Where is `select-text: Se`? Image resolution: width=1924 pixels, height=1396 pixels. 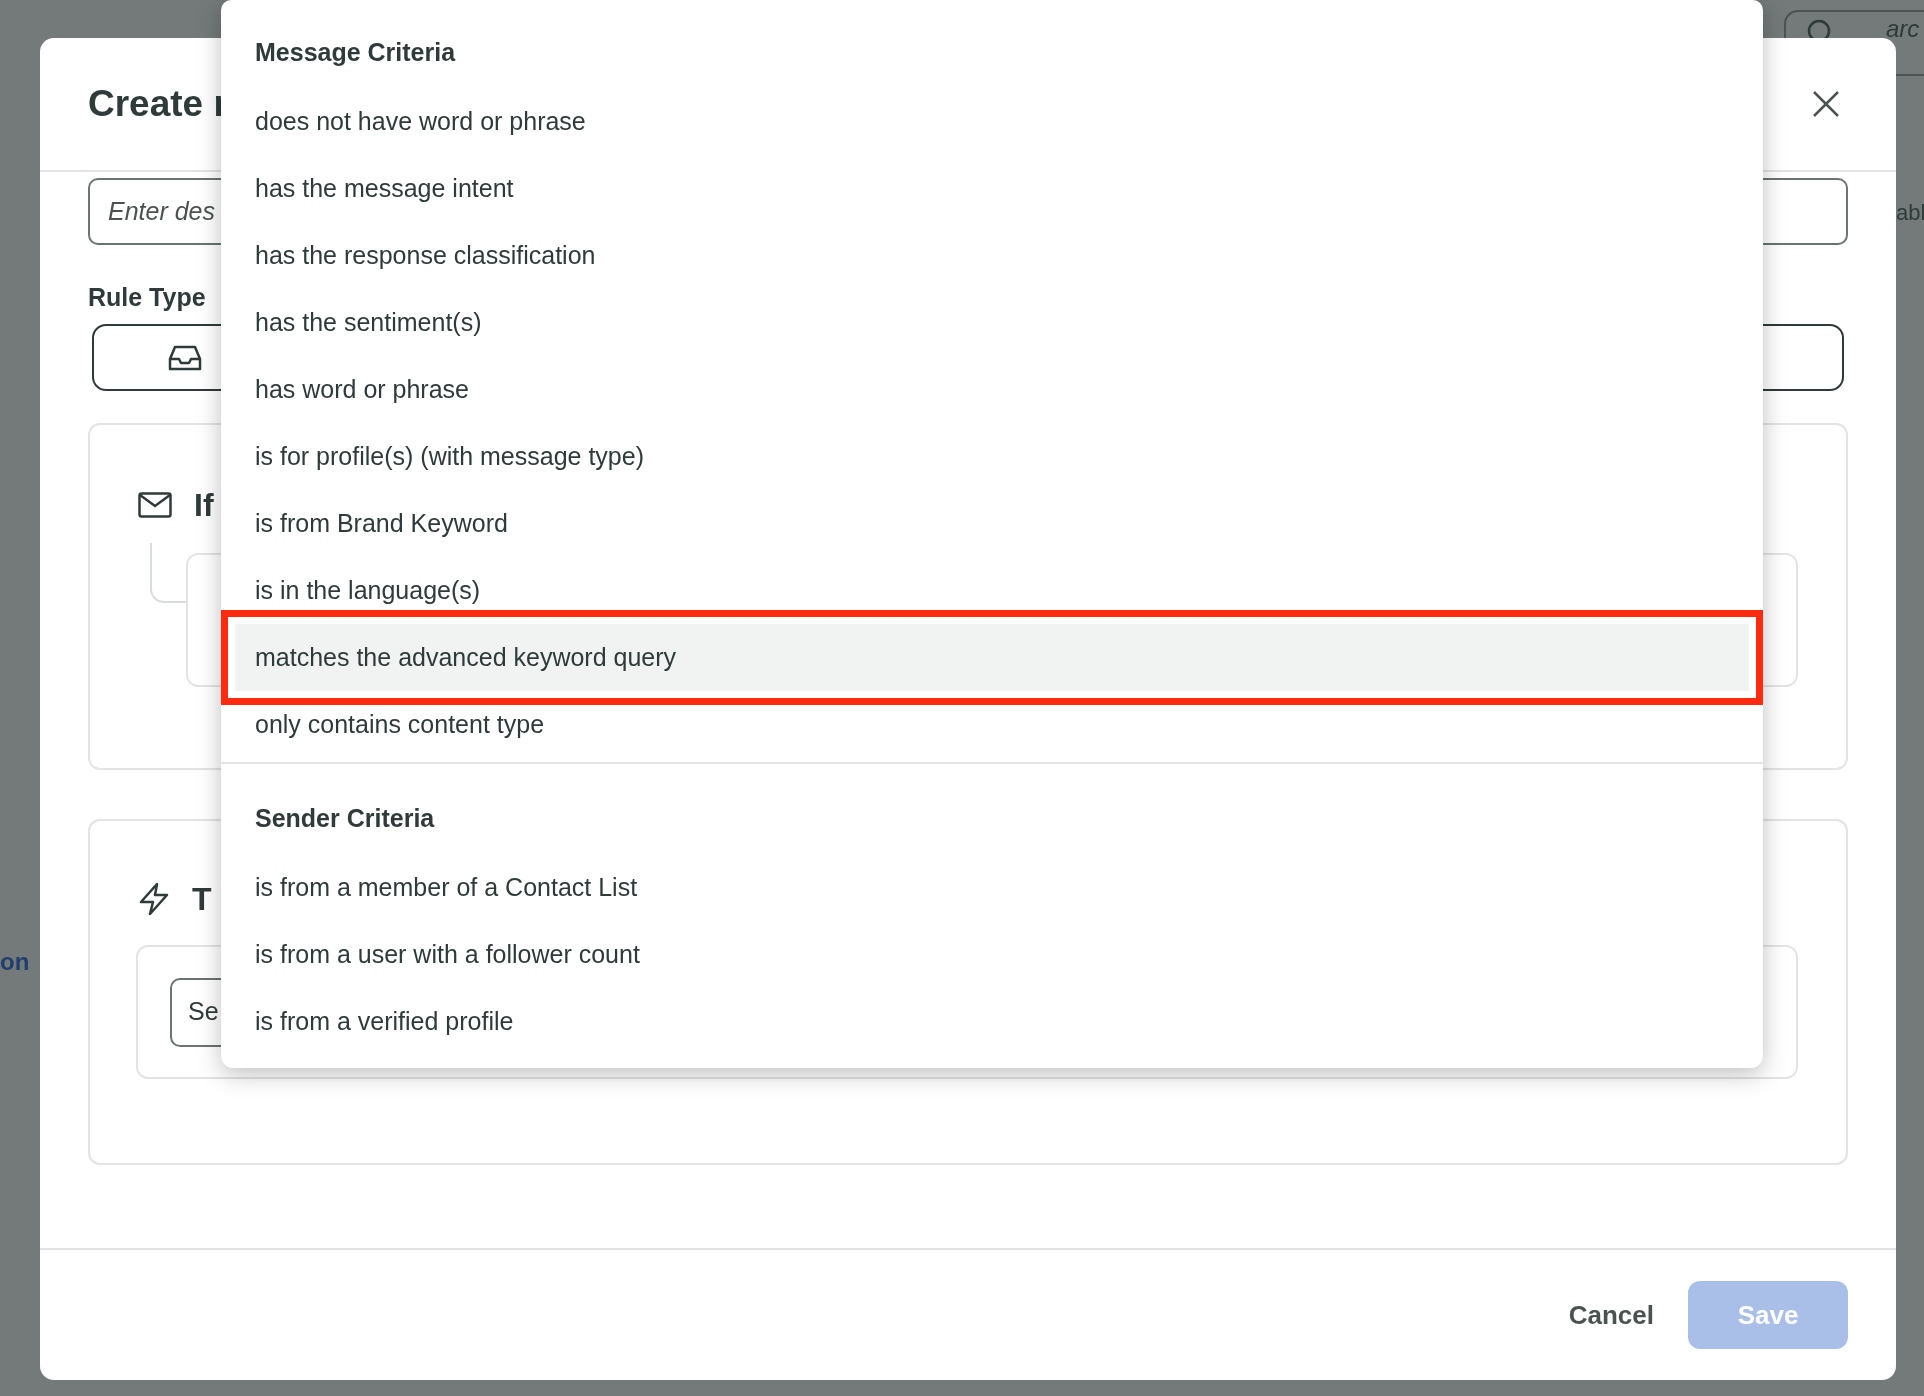 select-text: Se is located at coordinates (203, 1012).